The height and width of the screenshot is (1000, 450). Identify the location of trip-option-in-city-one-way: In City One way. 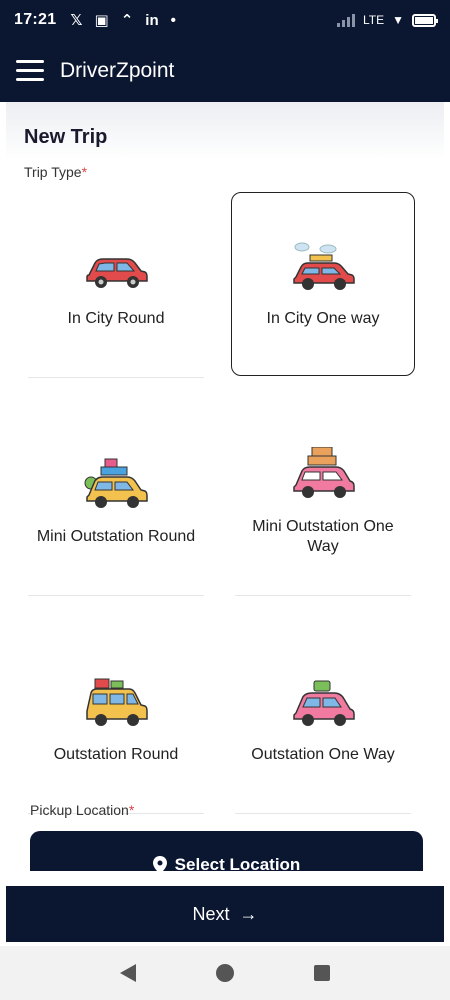
(323, 284).